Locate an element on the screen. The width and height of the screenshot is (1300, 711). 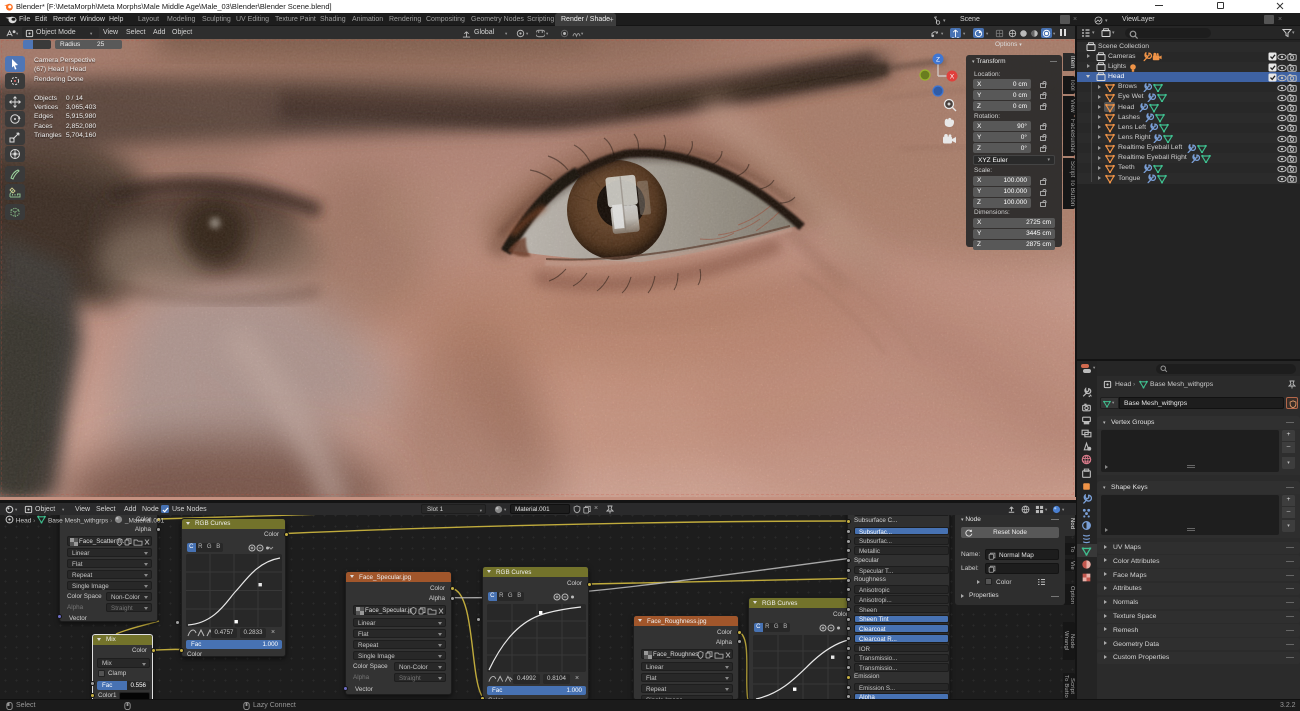
svg-text: X is located at coordinates (952, 77).